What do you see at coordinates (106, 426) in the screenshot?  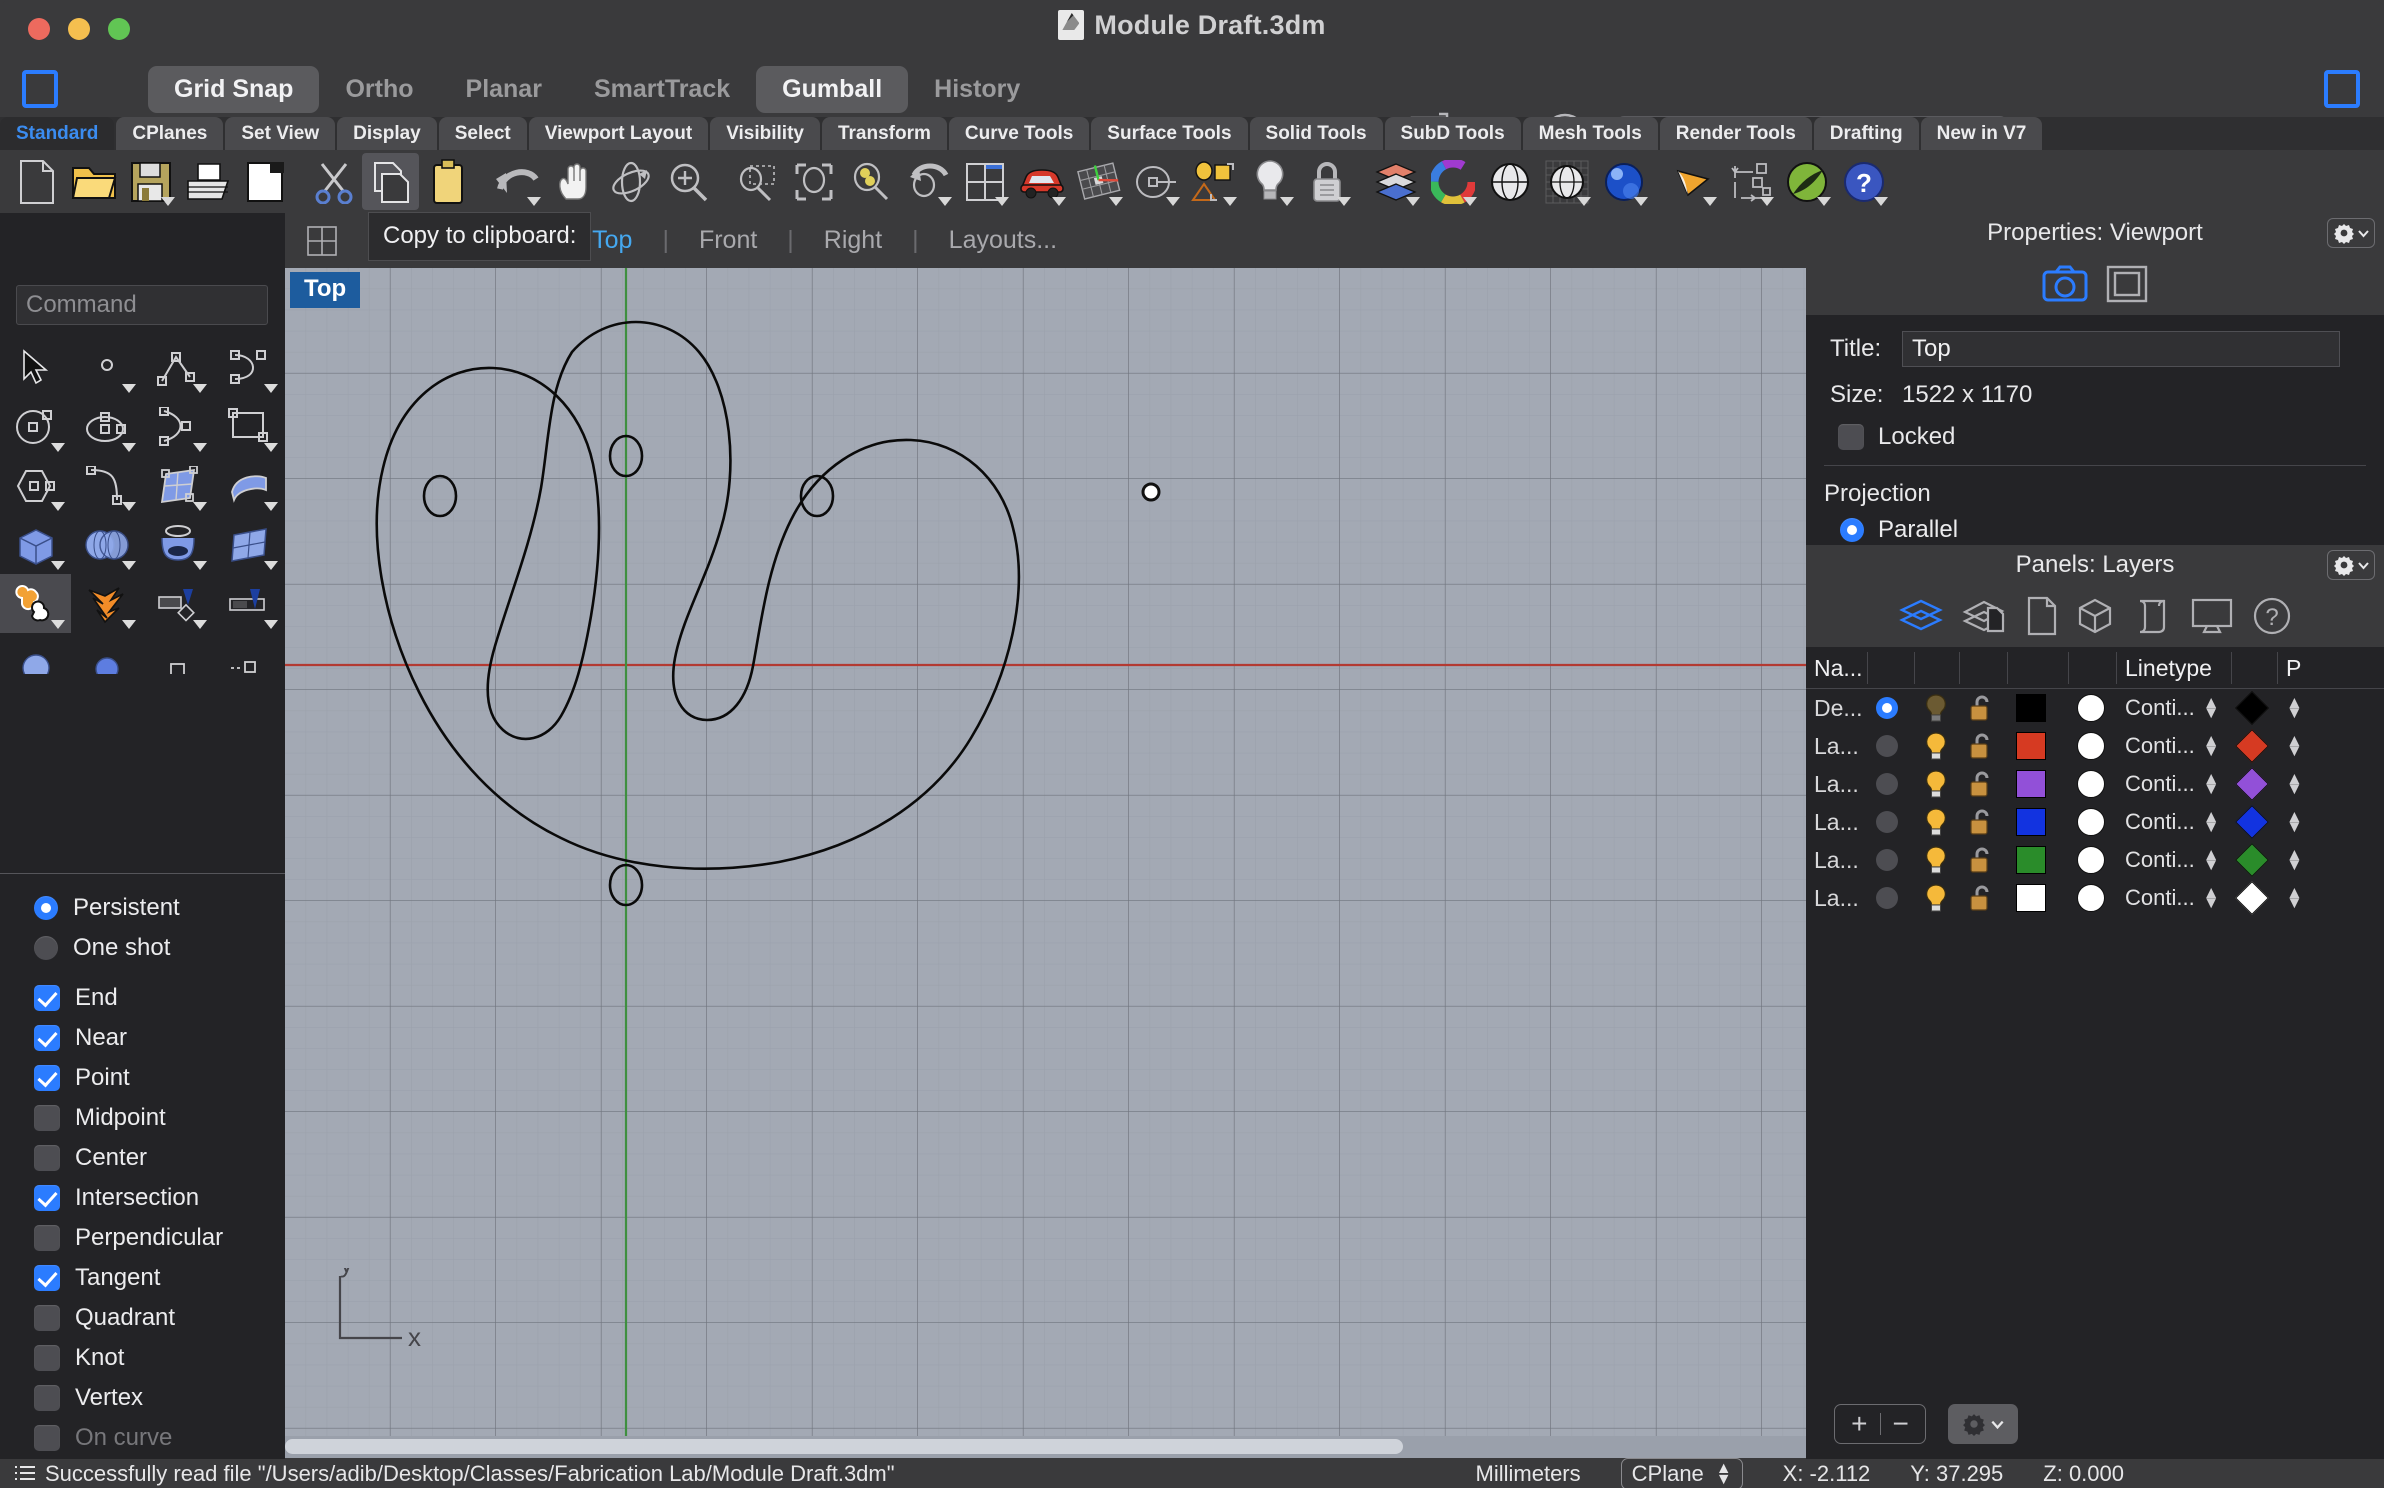 I see `ellipse-icon` at bounding box center [106, 426].